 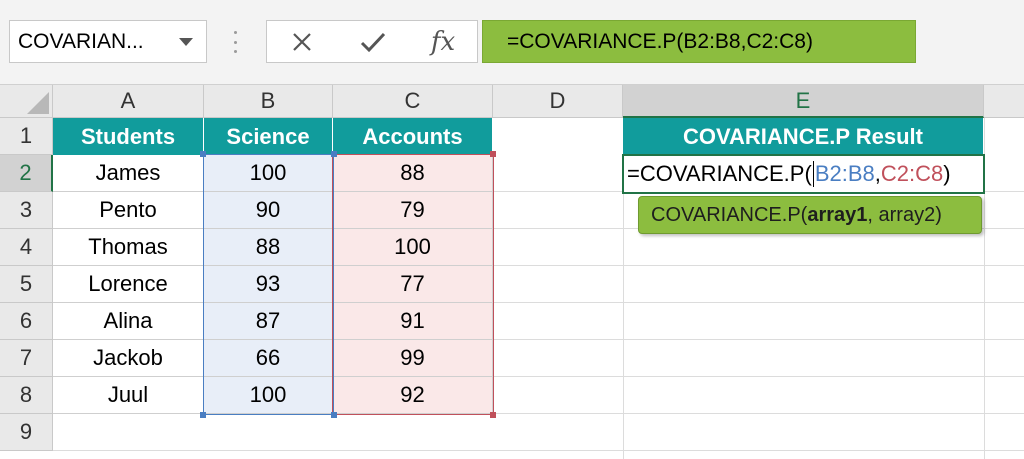 I want to click on row-header-8: 8, so click(x=26, y=395).